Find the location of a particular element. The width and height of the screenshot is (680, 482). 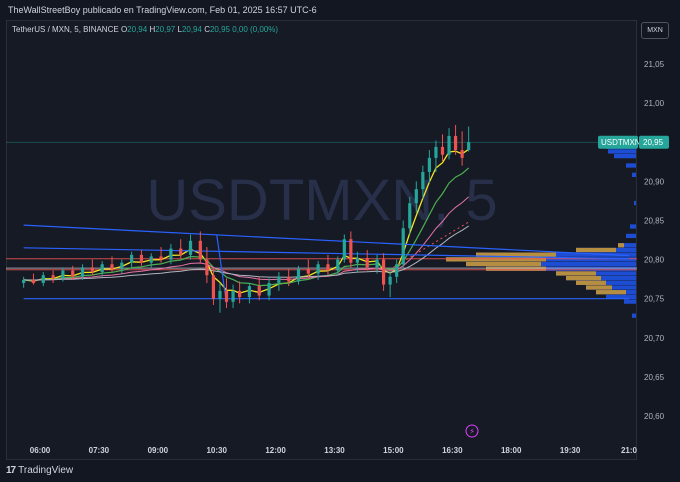

y-tick-label: 20,70 is located at coordinates (654, 338).